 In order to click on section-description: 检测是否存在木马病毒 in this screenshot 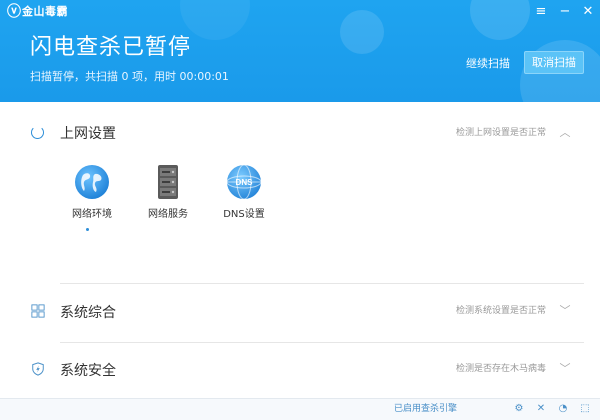, I will do `click(501, 369)`.